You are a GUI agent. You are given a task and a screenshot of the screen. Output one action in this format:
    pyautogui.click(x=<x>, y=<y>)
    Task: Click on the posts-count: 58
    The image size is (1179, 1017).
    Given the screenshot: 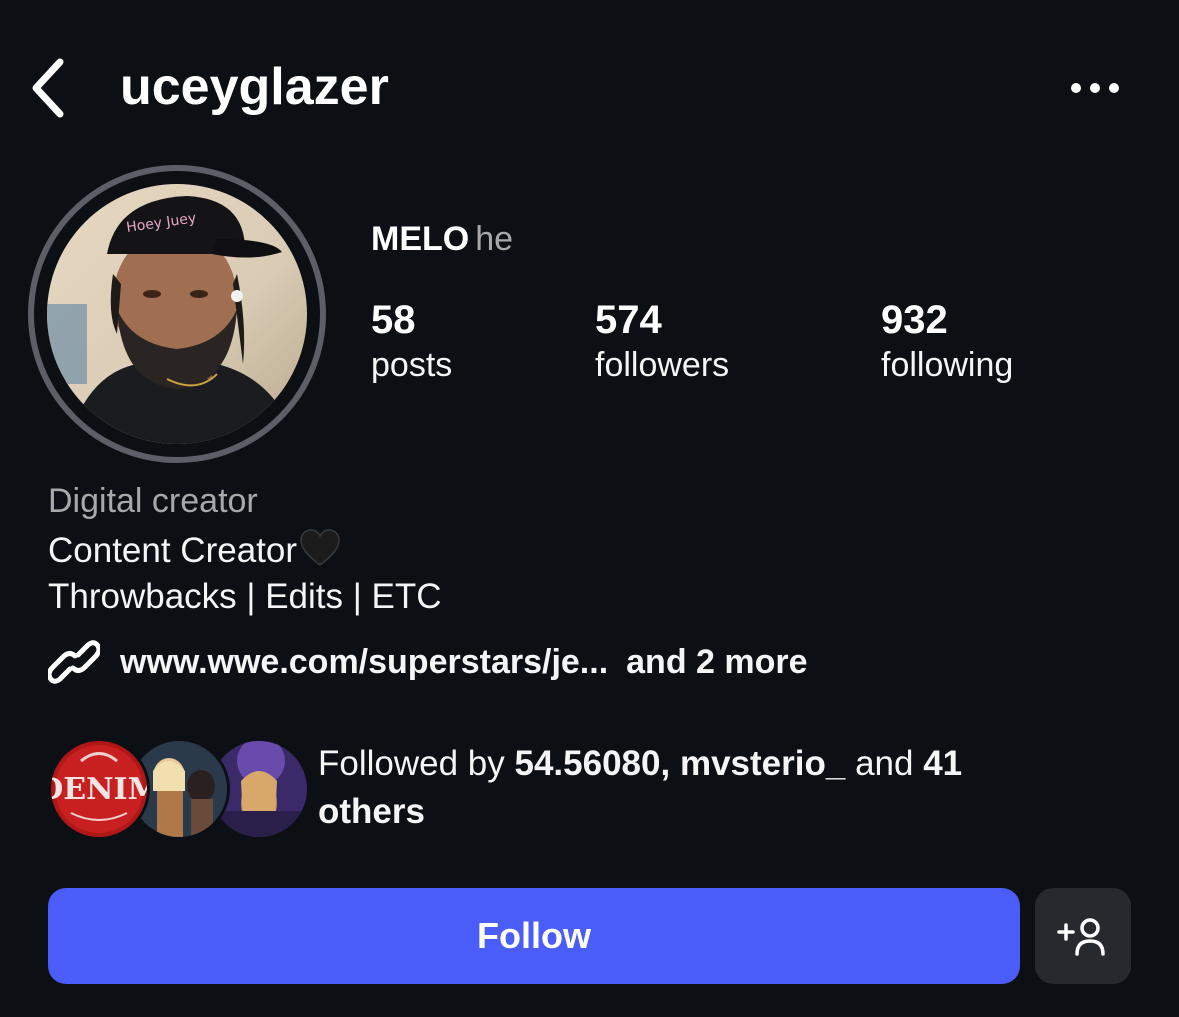 What is the action you would take?
    pyautogui.click(x=393, y=320)
    